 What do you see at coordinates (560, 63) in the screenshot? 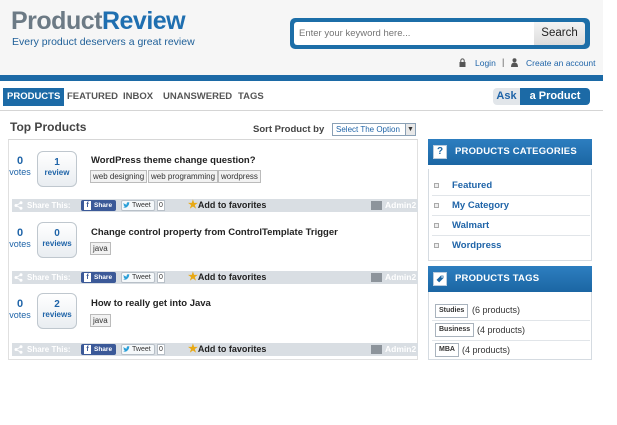
I see `create-account-link: Create an account` at bounding box center [560, 63].